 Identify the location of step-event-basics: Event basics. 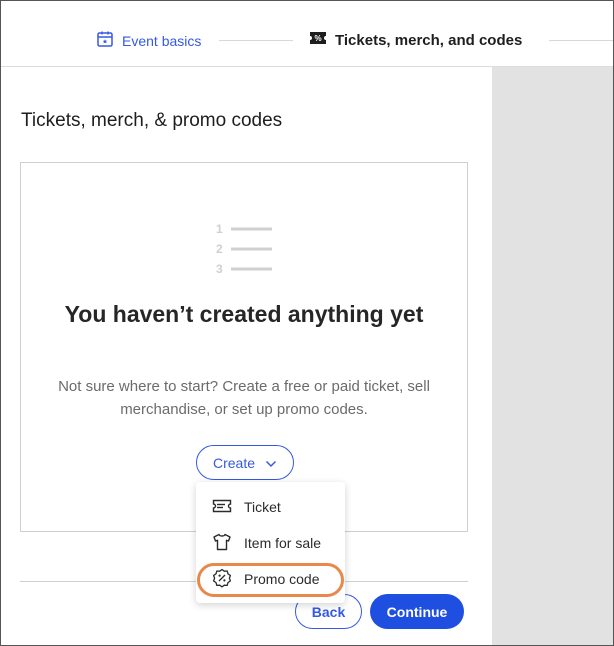
(148, 40).